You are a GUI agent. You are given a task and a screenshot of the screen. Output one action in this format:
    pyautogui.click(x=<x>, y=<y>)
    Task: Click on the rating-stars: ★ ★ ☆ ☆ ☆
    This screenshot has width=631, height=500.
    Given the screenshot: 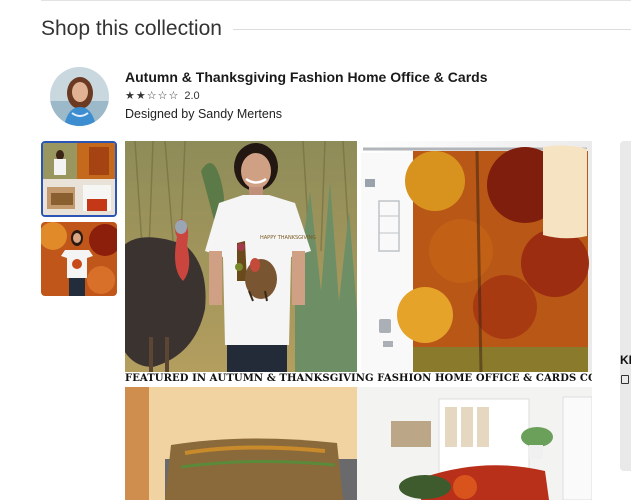 What is the action you would take?
    pyautogui.click(x=151, y=96)
    